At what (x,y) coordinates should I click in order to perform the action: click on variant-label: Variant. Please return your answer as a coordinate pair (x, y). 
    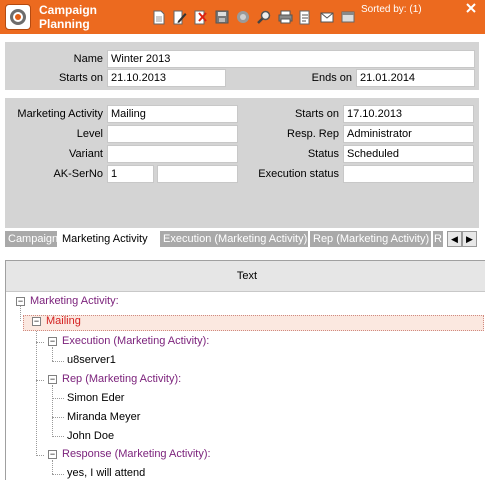
    Looking at the image, I should click on (85, 154).